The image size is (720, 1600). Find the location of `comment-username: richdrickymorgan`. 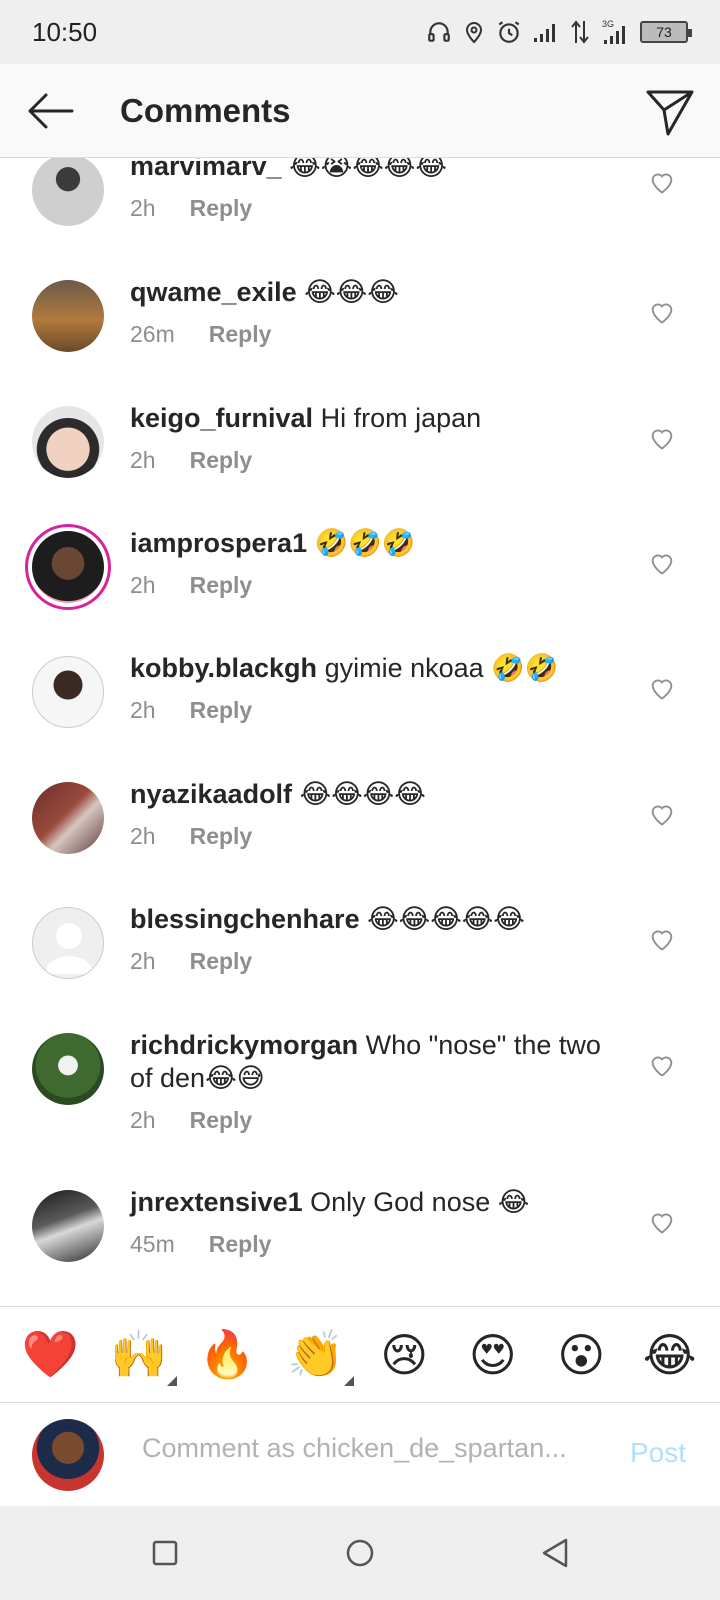

comment-username: richdrickymorgan is located at coordinates (244, 1045).